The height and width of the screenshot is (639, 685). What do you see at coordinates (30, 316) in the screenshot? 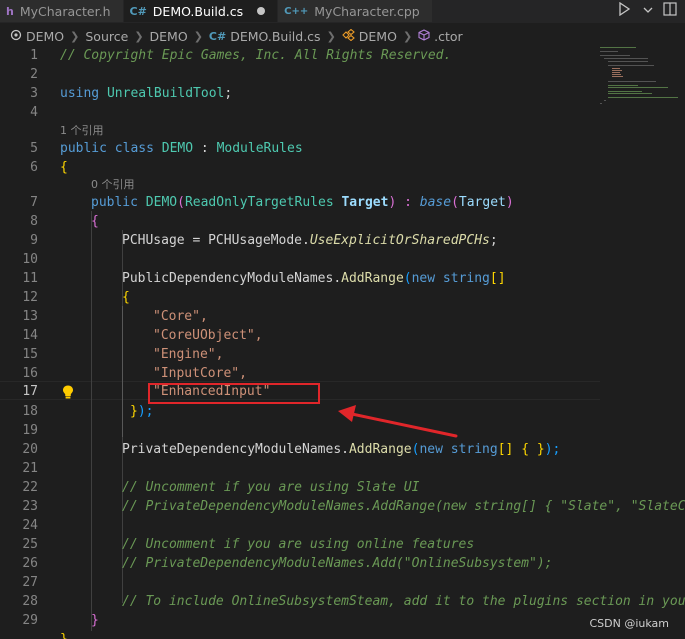
I see `line-number: 13` at bounding box center [30, 316].